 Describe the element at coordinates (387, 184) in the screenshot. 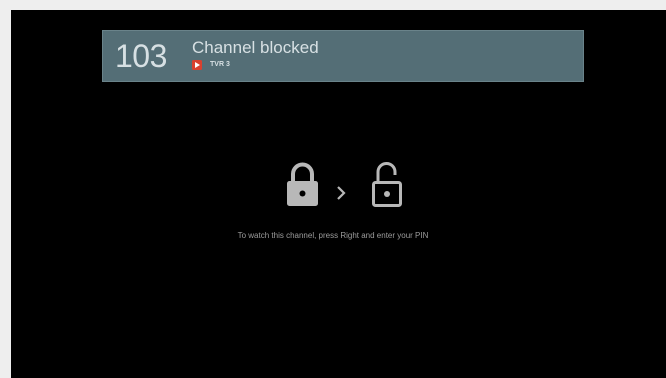

I see `lock-open-icon` at that location.